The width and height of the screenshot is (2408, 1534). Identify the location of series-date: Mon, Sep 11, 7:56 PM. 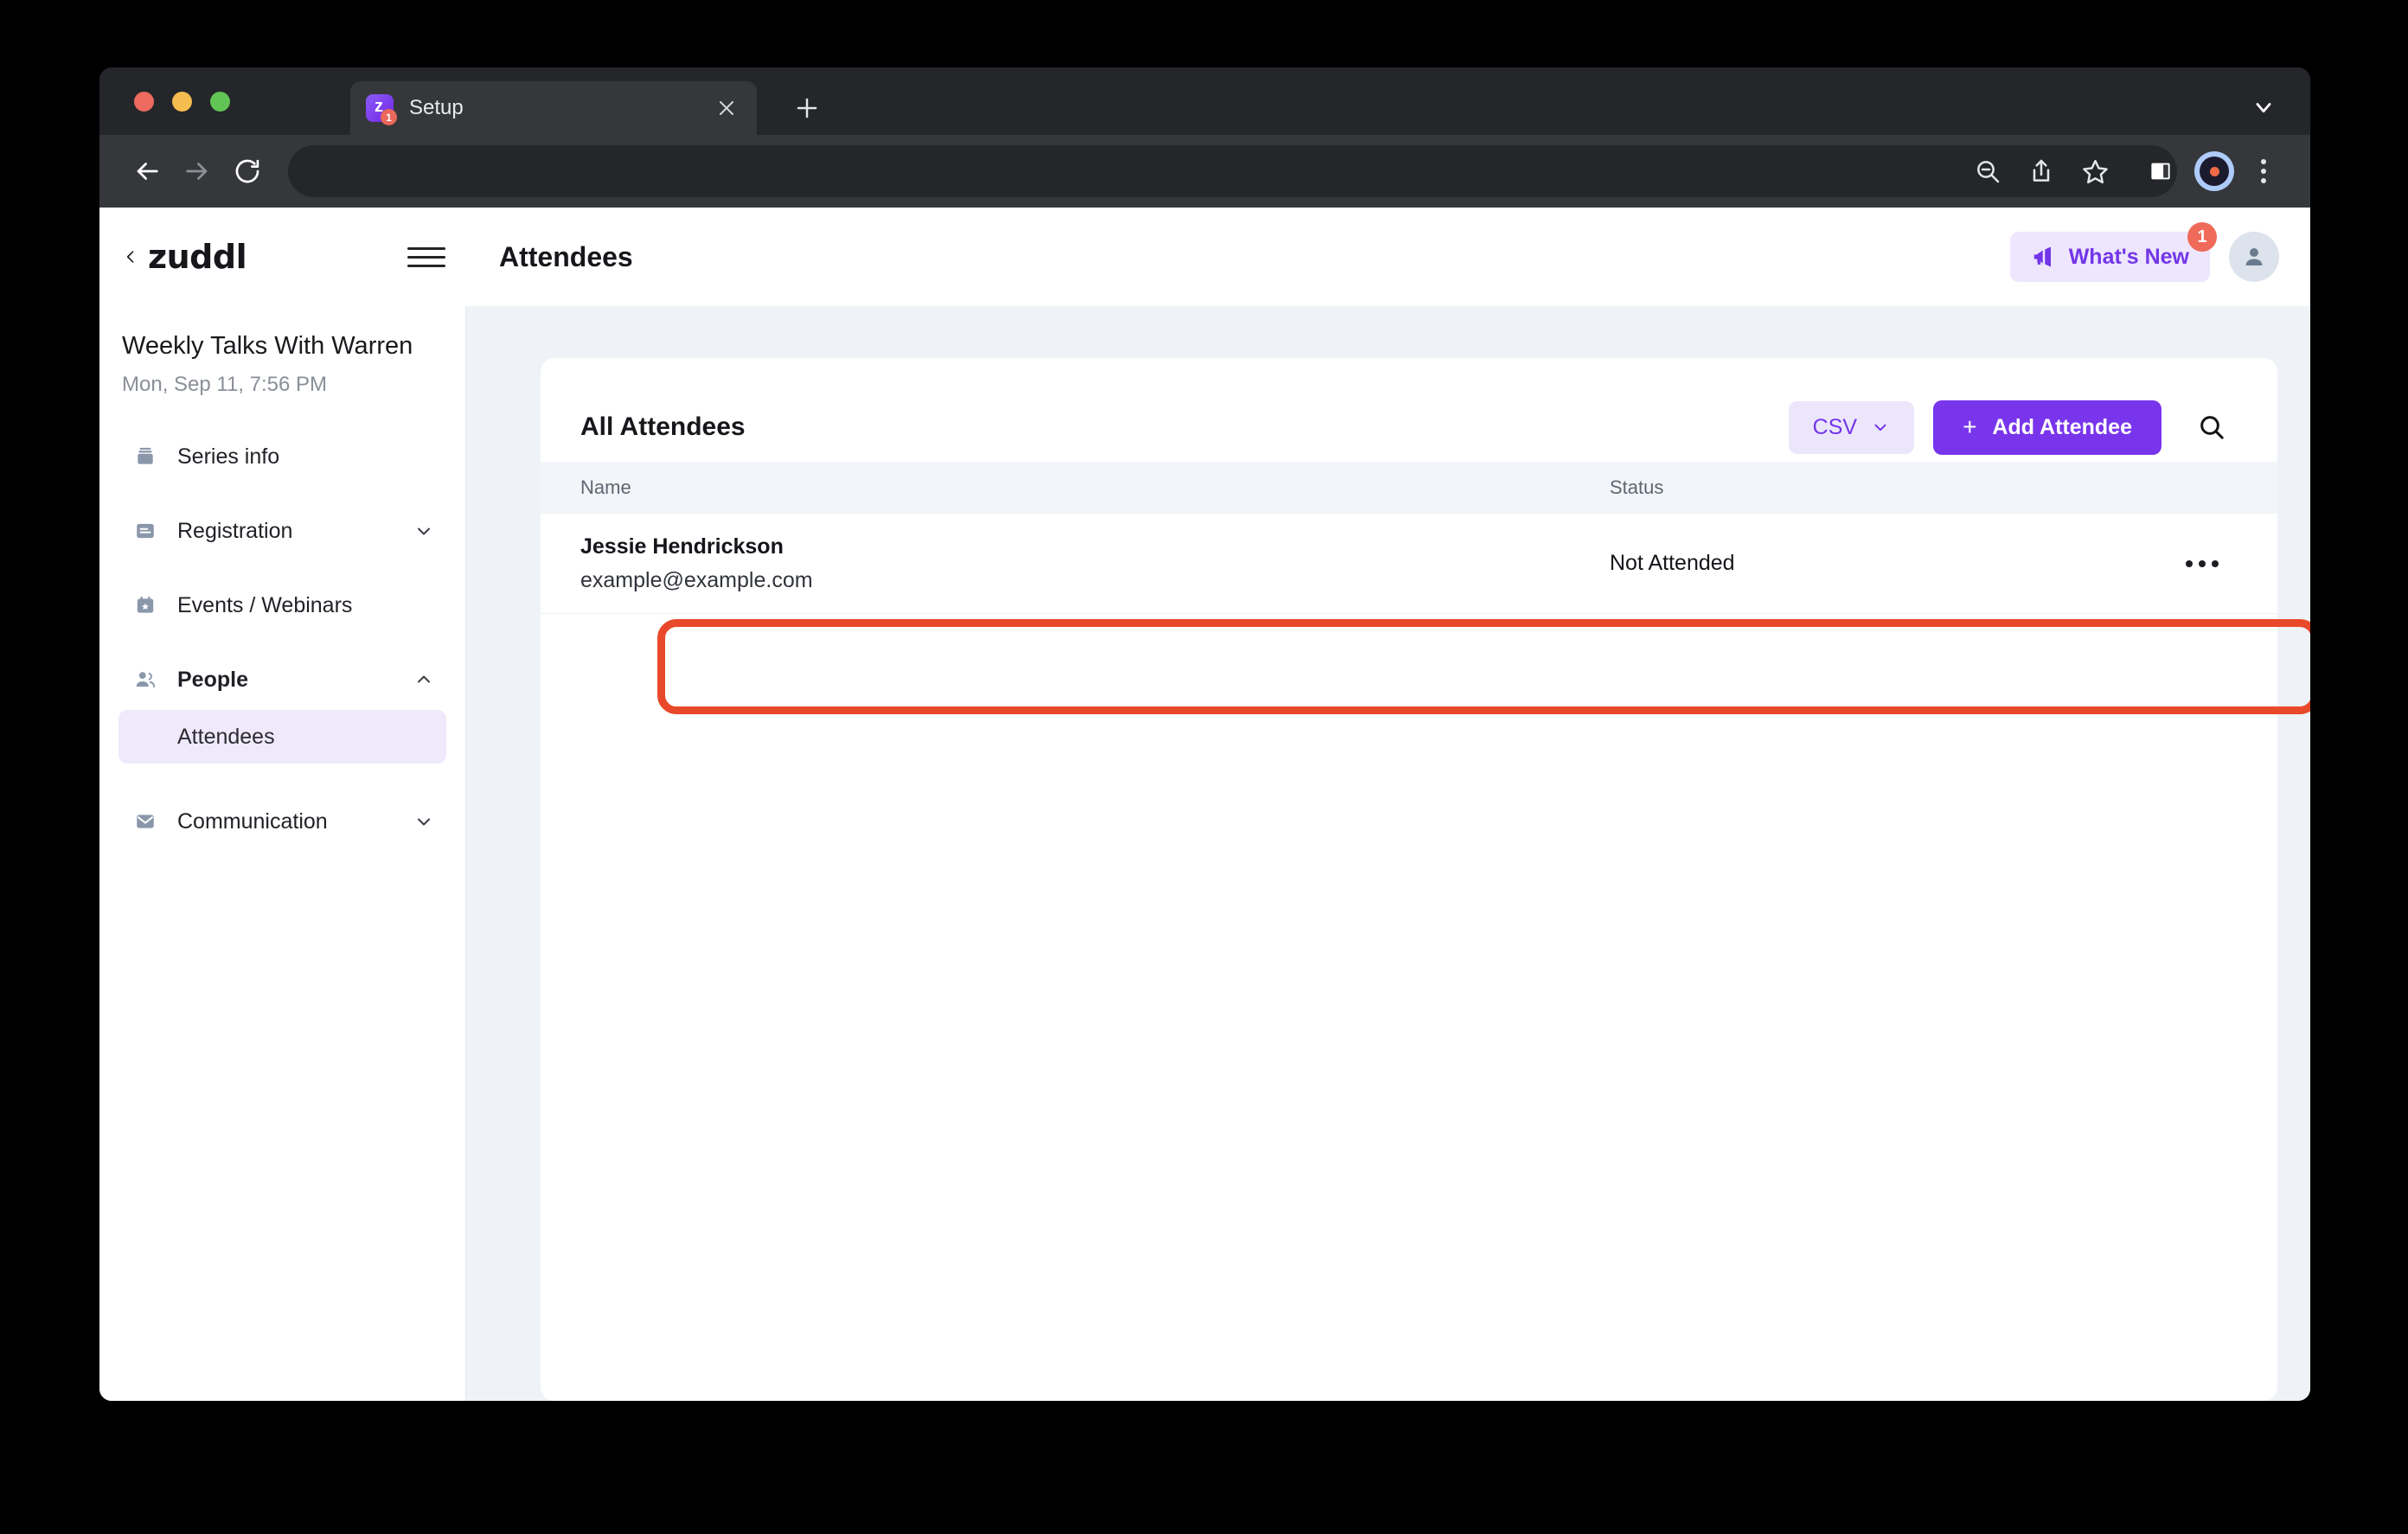
(225, 385).